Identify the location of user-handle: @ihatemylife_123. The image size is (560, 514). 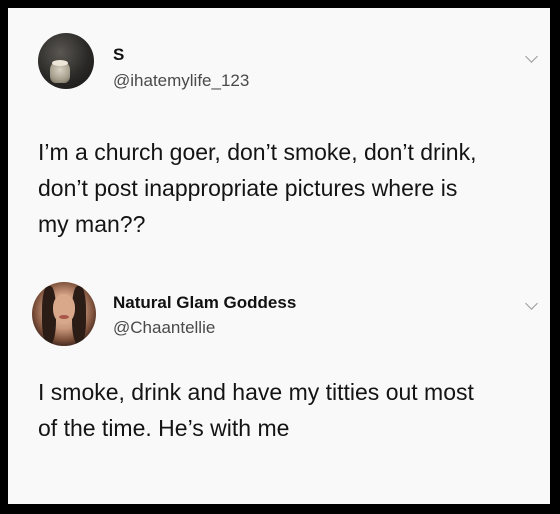
(181, 81).